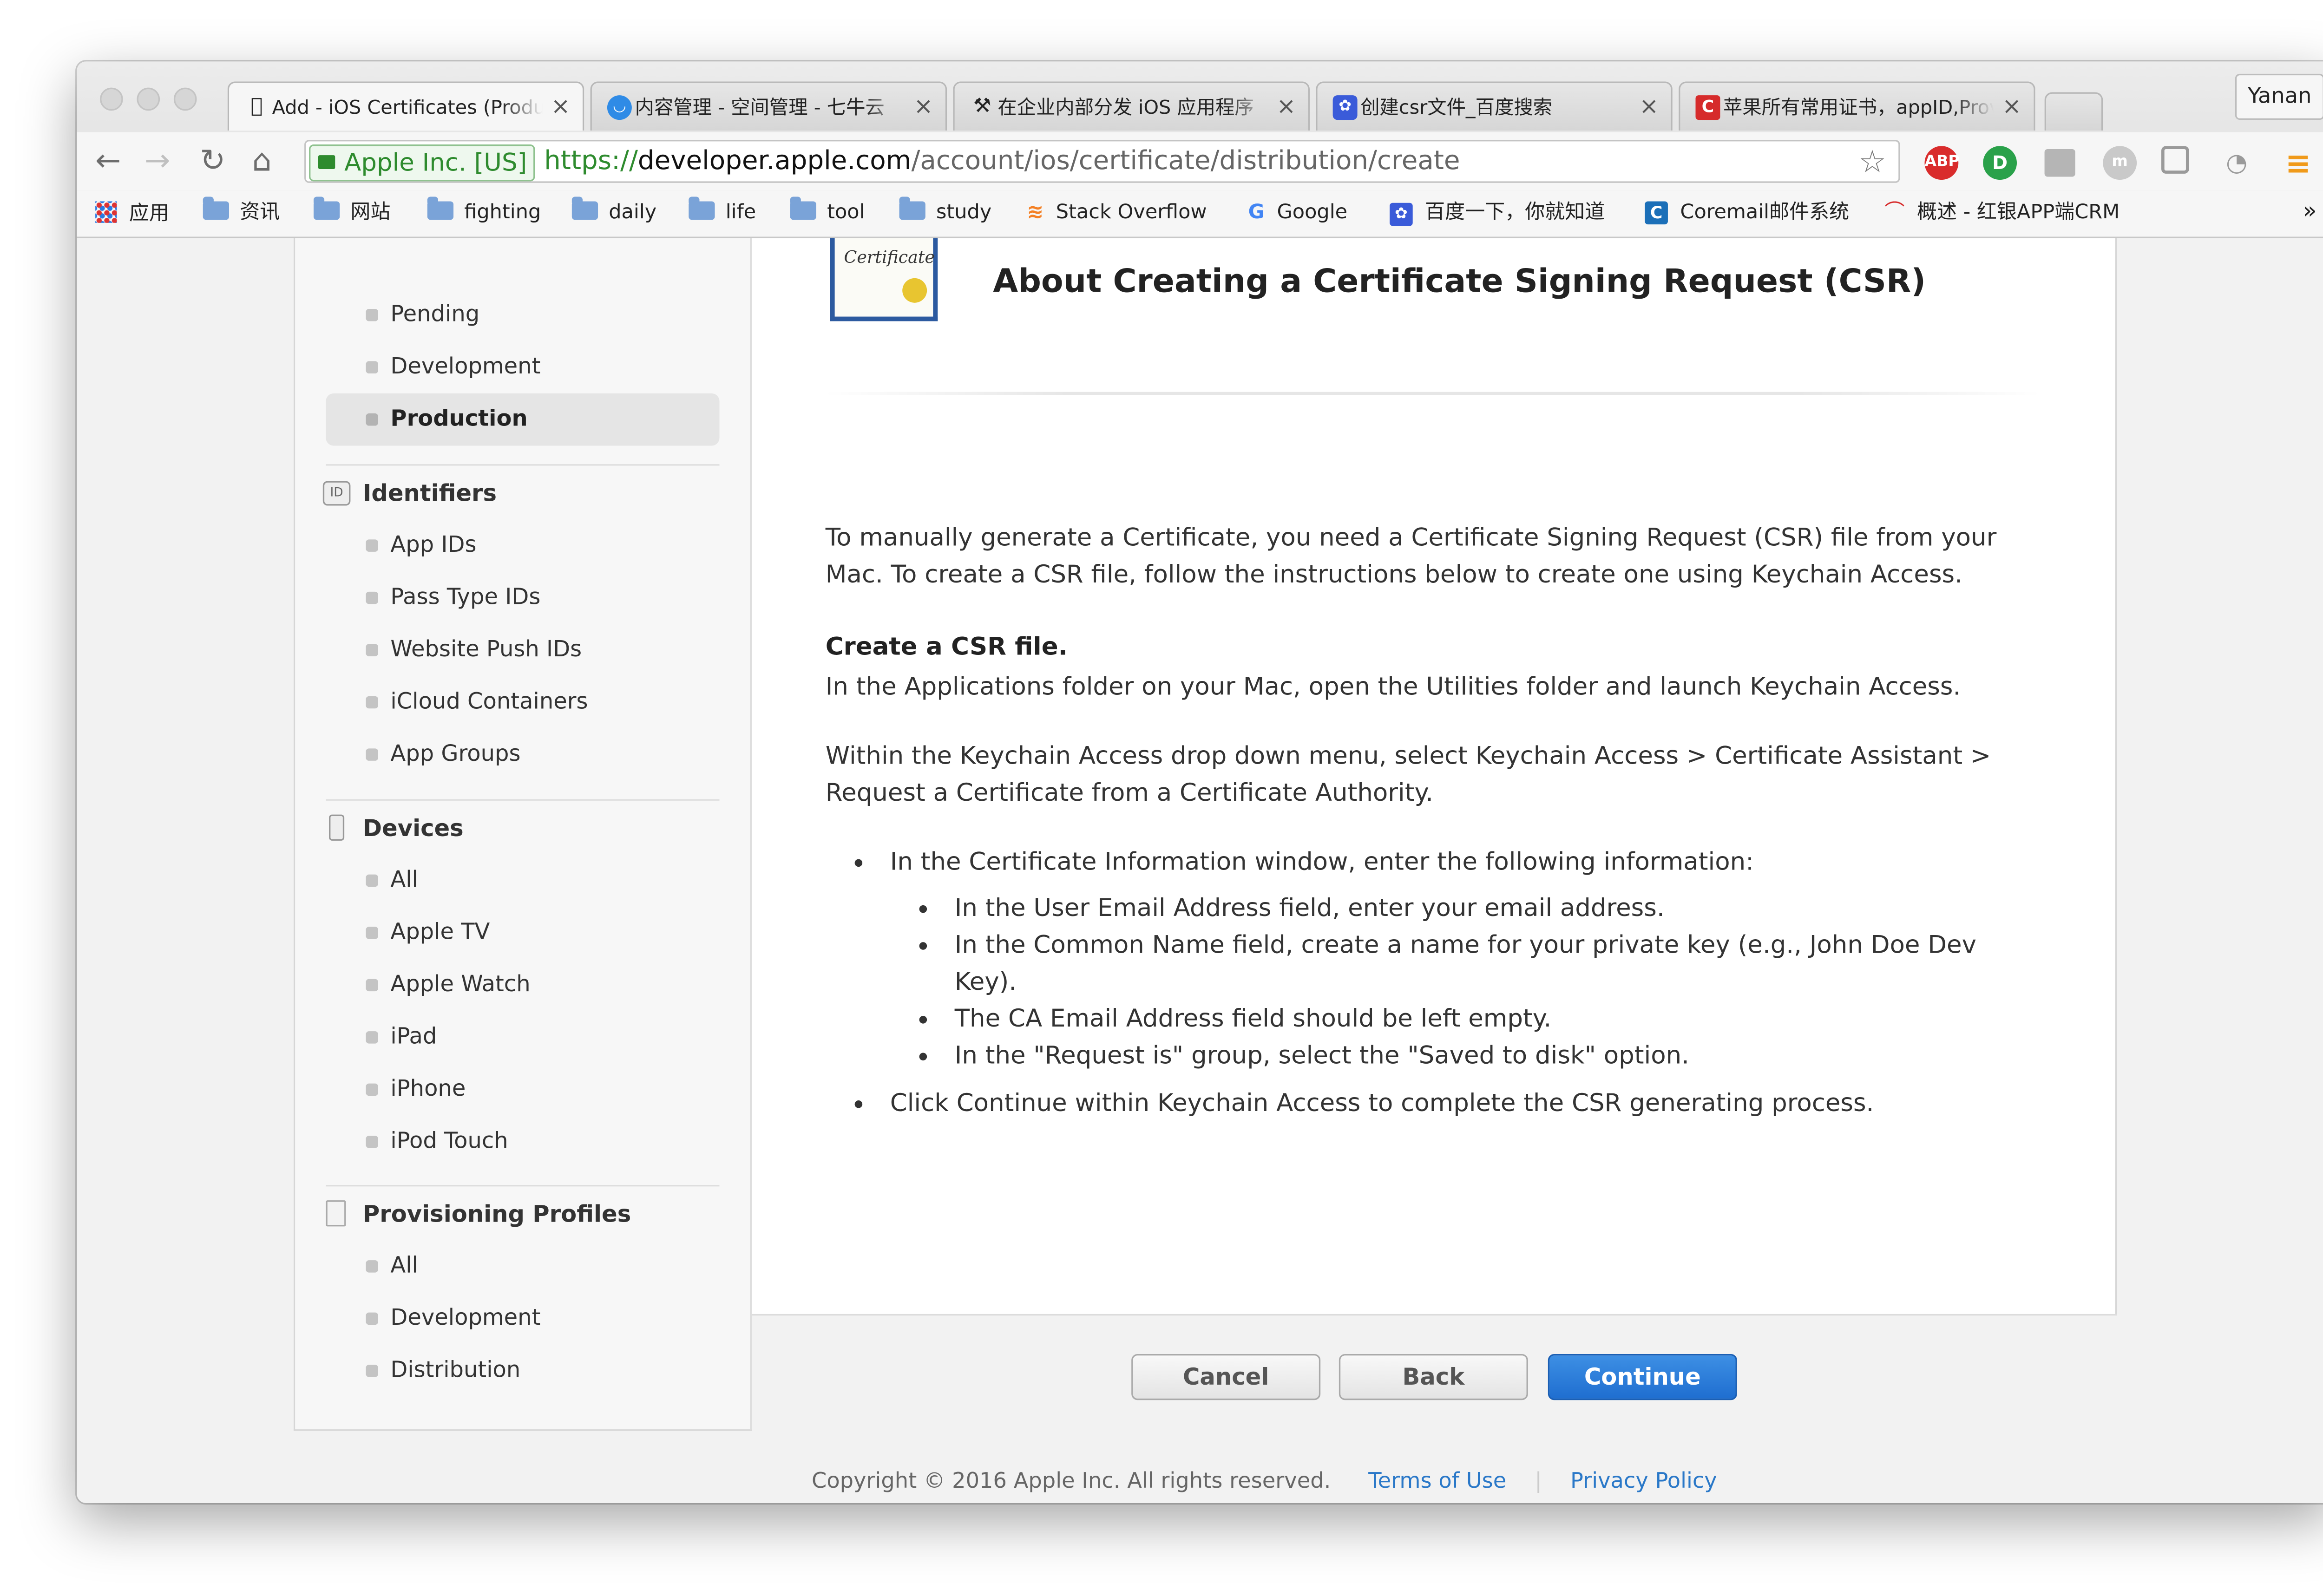 The width and height of the screenshot is (2323, 1596). What do you see at coordinates (1226, 1377) in the screenshot?
I see `cancel-button: Cancel` at bounding box center [1226, 1377].